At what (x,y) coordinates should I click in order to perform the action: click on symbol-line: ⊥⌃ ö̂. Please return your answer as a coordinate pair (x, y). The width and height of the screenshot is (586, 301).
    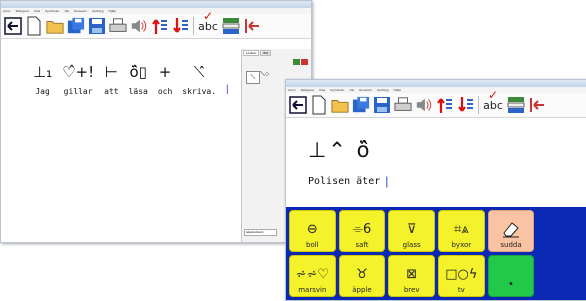
    Looking at the image, I should click on (340, 150).